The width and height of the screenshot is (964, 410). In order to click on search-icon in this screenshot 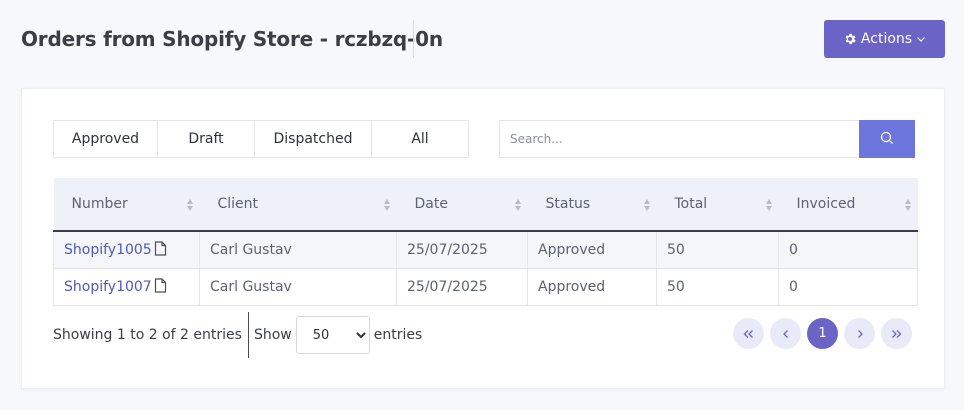, I will do `click(887, 139)`.